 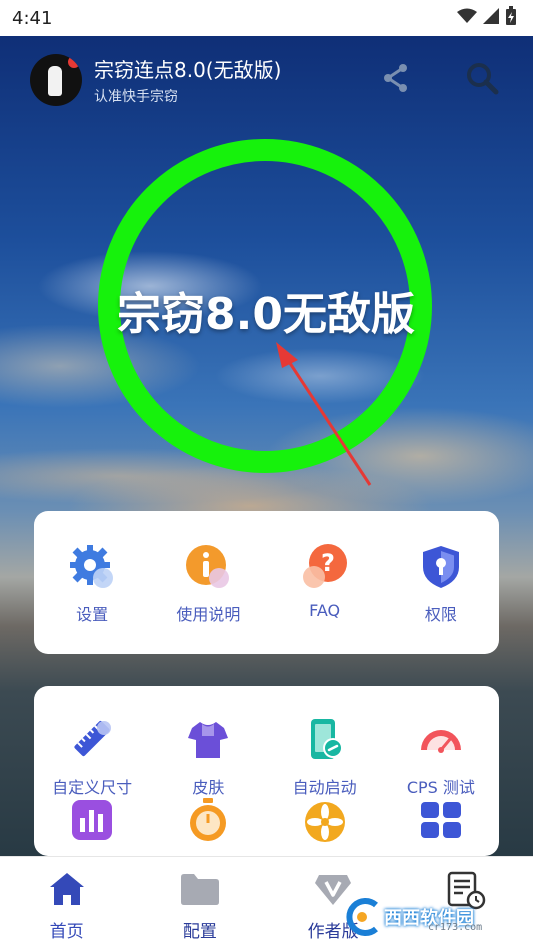 I want to click on fan-icon, so click(x=325, y=820).